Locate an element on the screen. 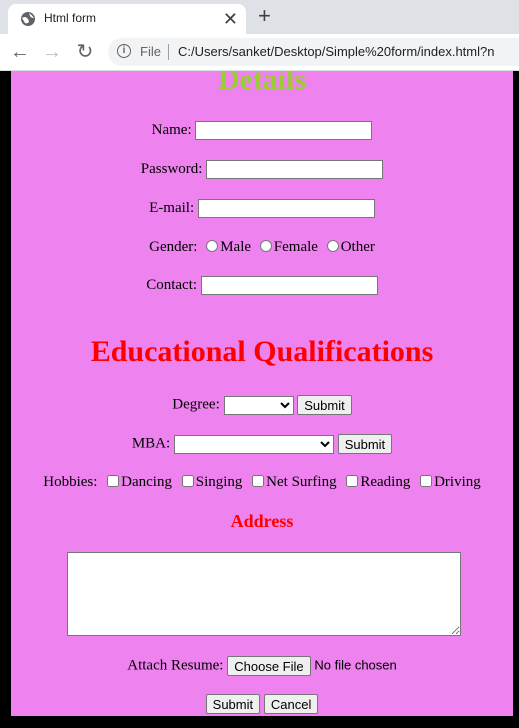 This screenshot has height=728, width=519. cancel-button: Cancel is located at coordinates (291, 704).